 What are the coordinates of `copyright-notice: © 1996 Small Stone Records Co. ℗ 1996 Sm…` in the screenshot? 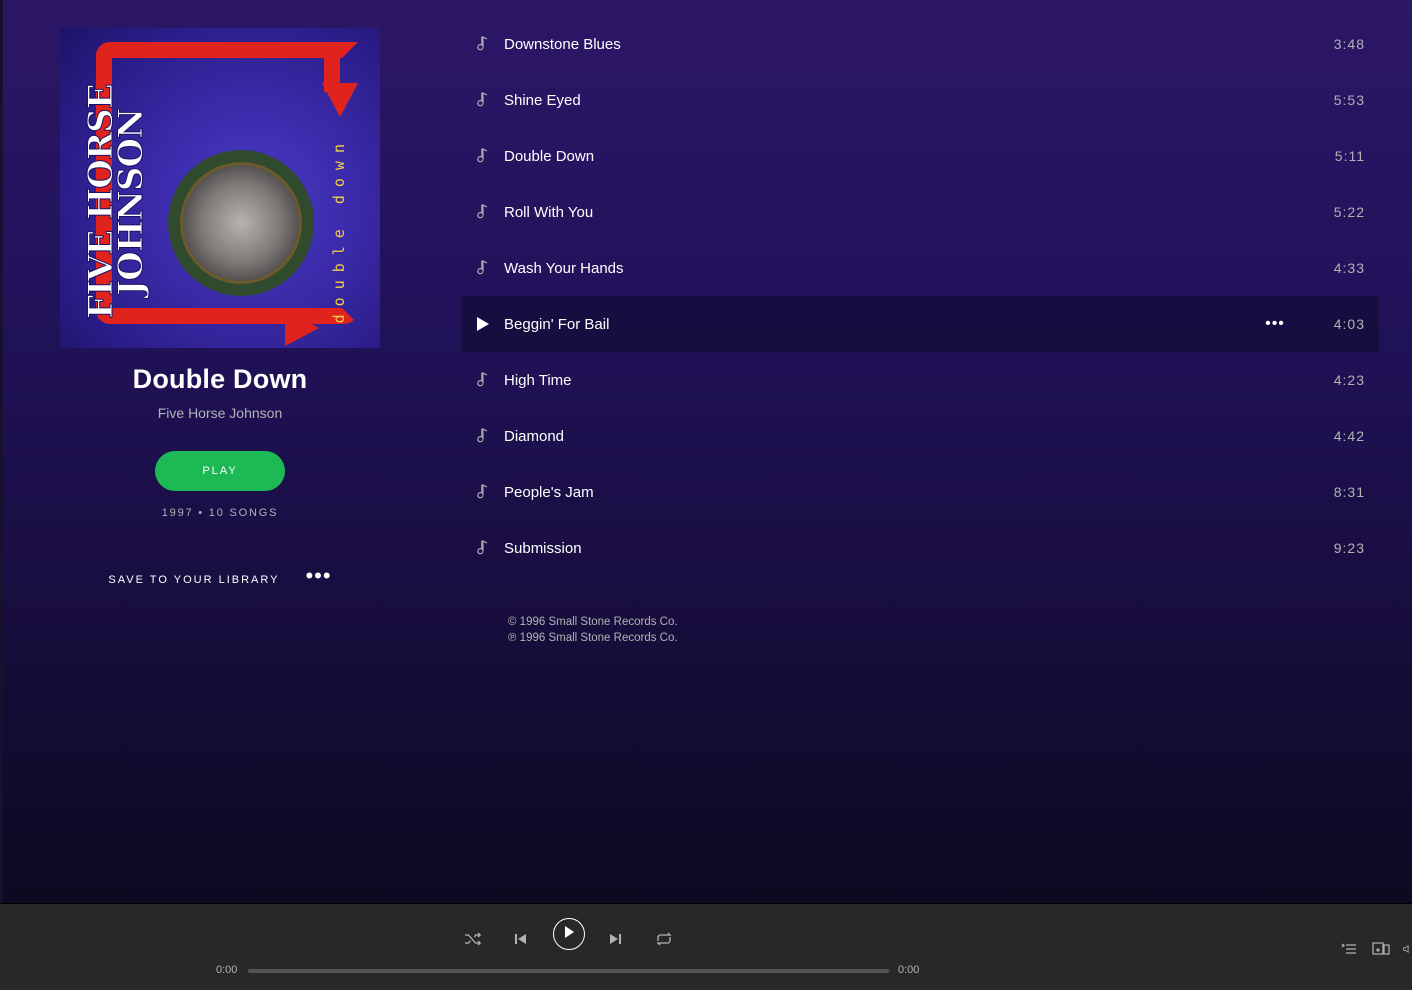 It's located at (920, 630).